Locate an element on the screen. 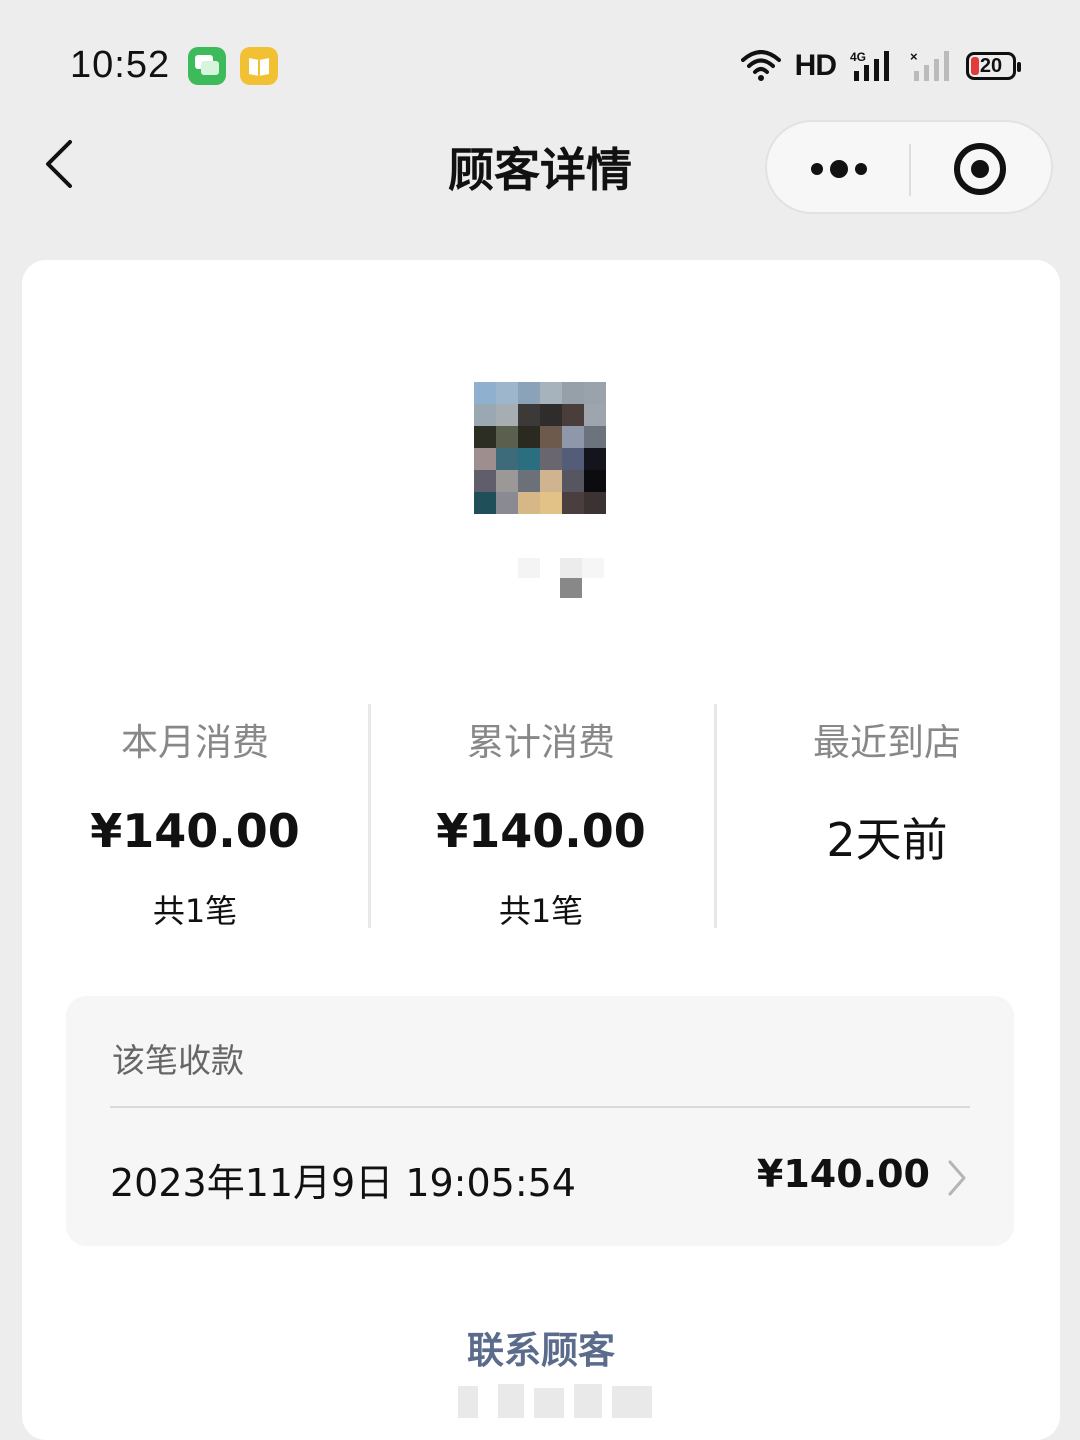 The width and height of the screenshot is (1080, 1440). more-dots-icon is located at coordinates (839, 169).